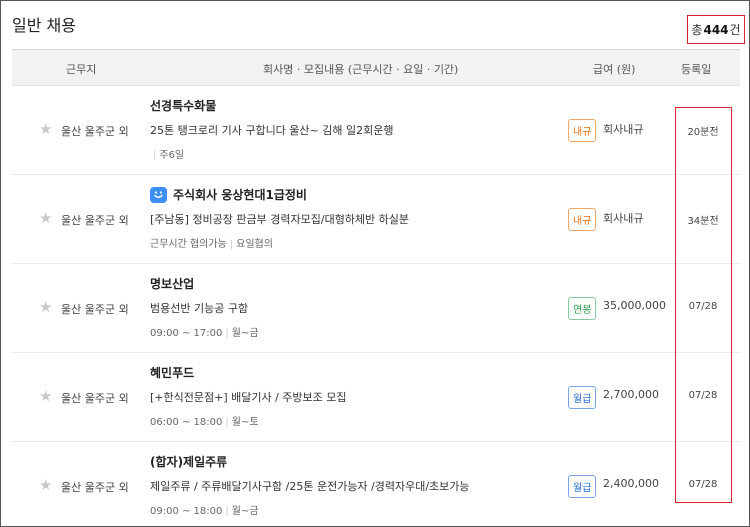 The height and width of the screenshot is (527, 750). What do you see at coordinates (186, 511) in the screenshot?
I see `condition: 09:00 ~ 18:00` at bounding box center [186, 511].